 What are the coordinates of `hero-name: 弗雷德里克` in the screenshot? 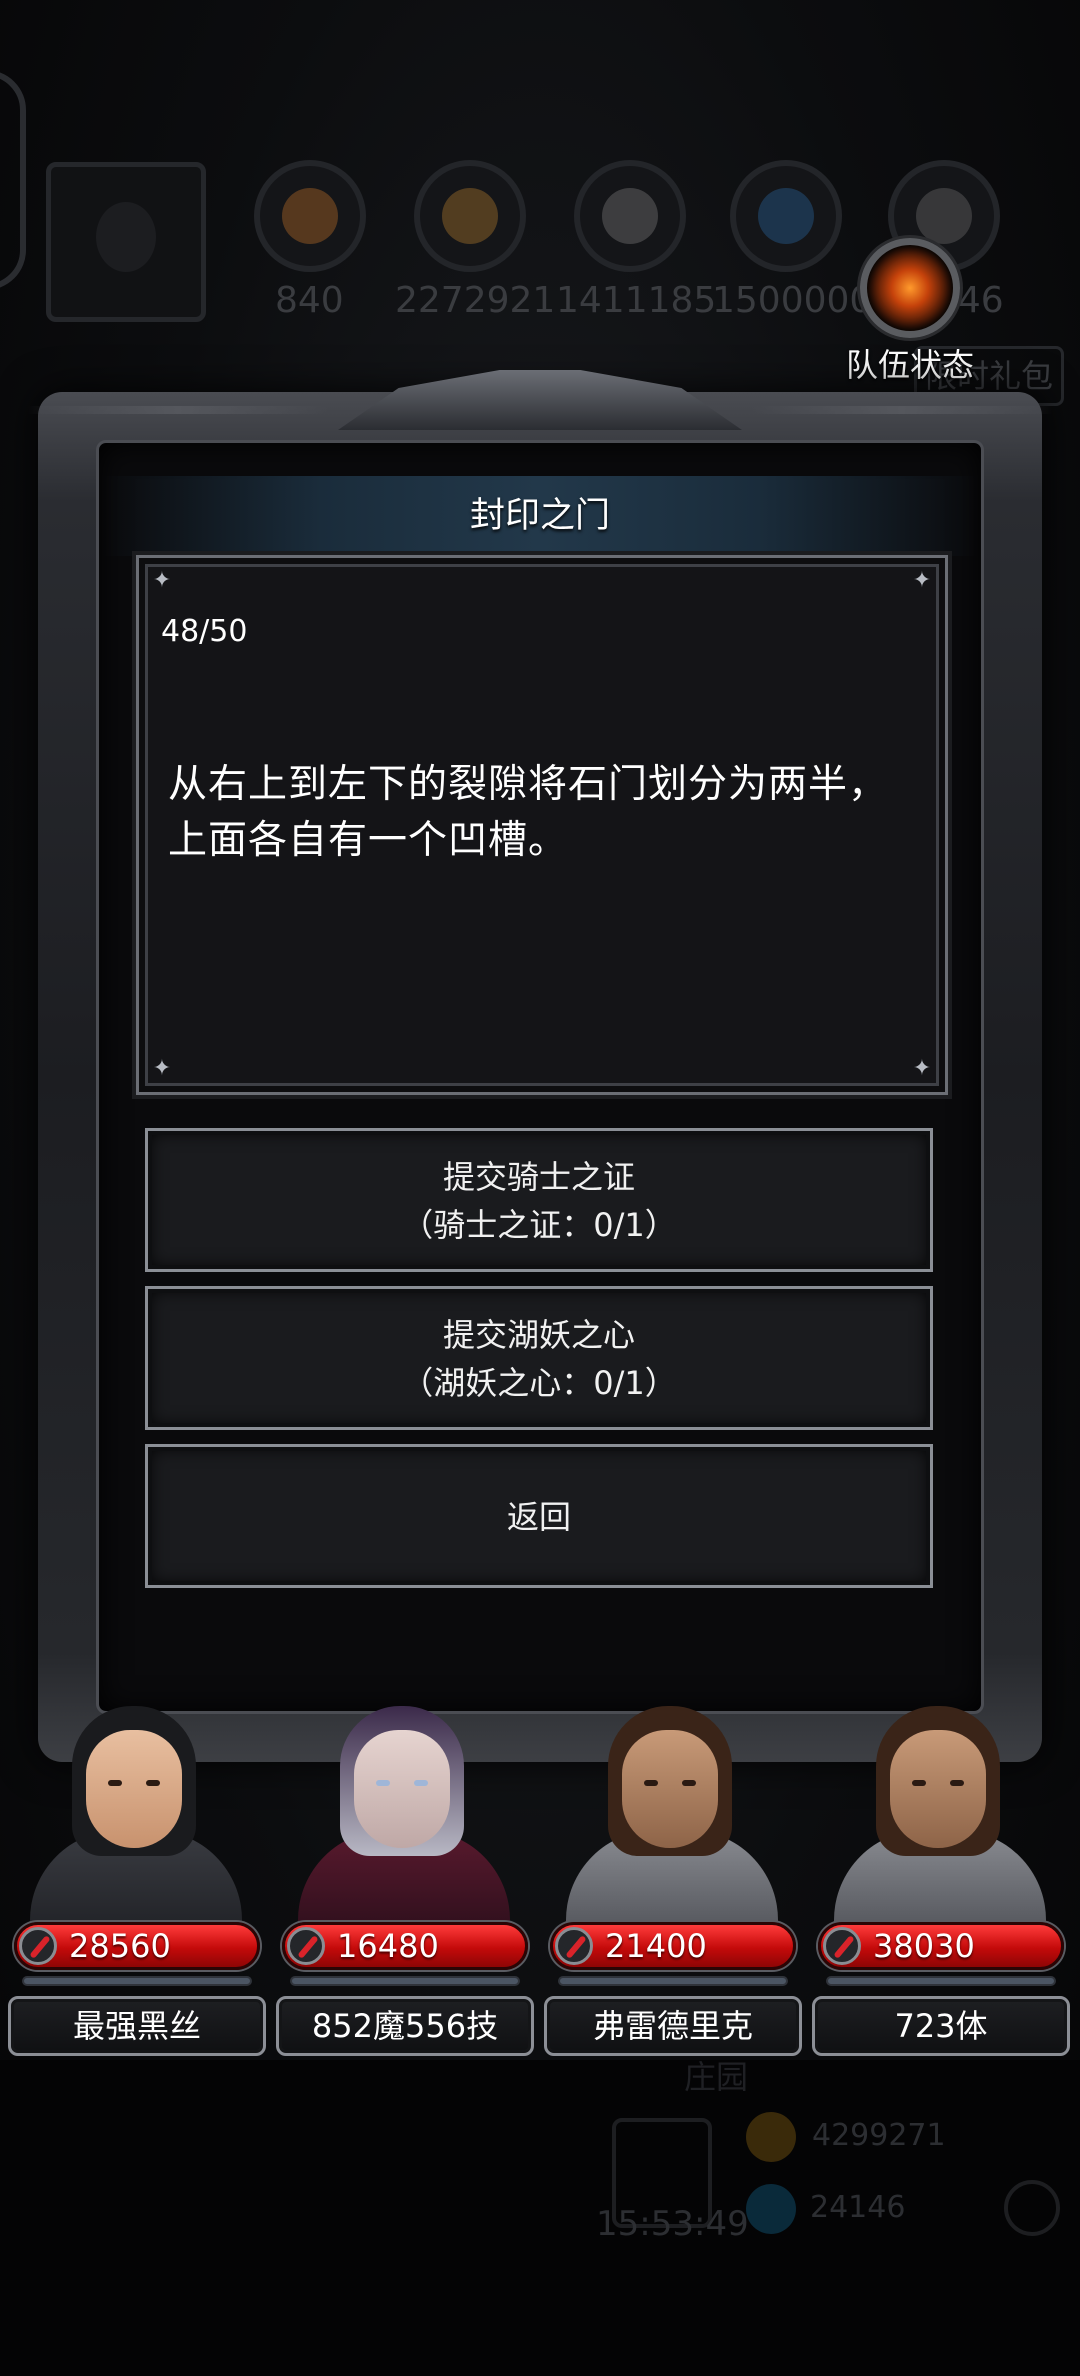 It's located at (672, 2026).